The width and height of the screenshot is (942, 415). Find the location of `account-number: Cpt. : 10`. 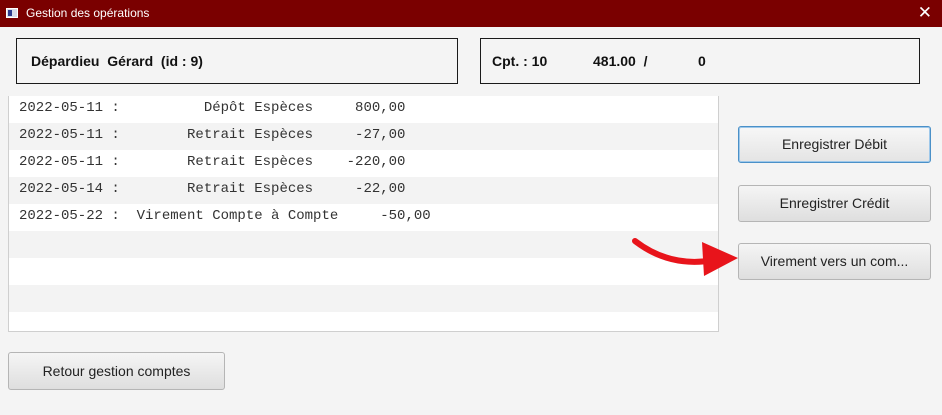

account-number: Cpt. : 10 is located at coordinates (520, 61).